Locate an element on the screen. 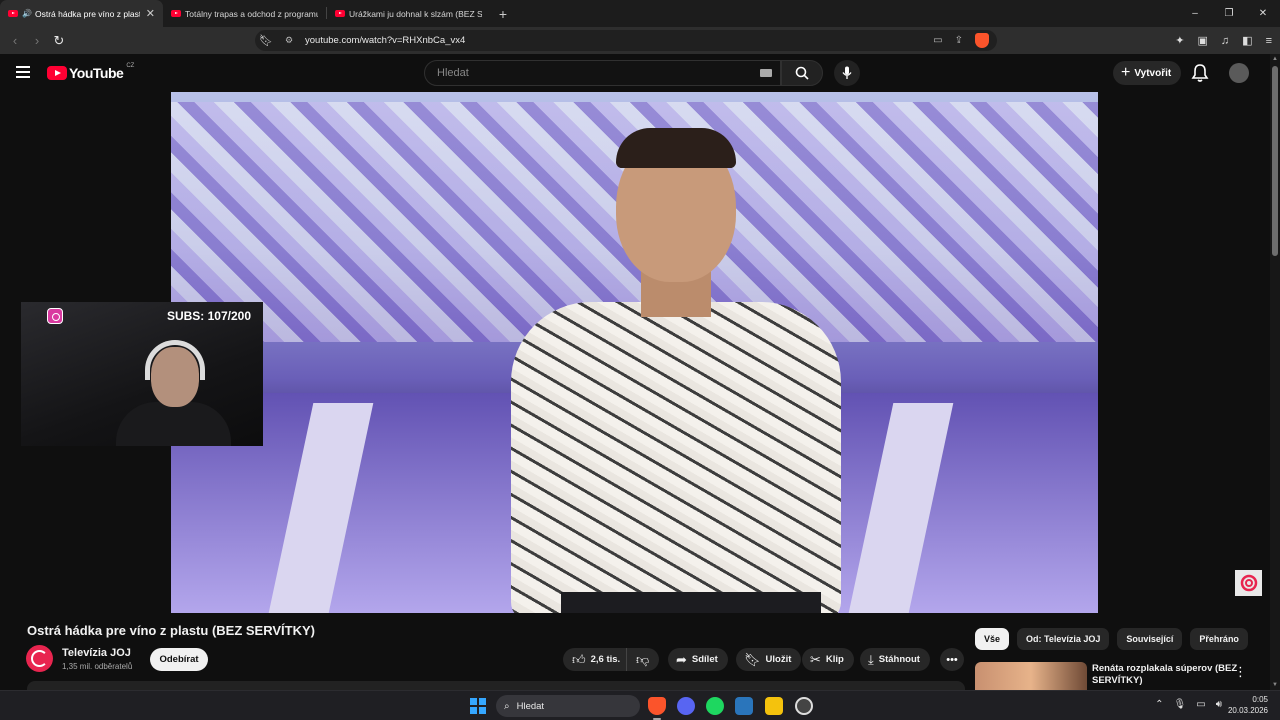  thumbs-up-icon: 👍︎ is located at coordinates (579, 659).